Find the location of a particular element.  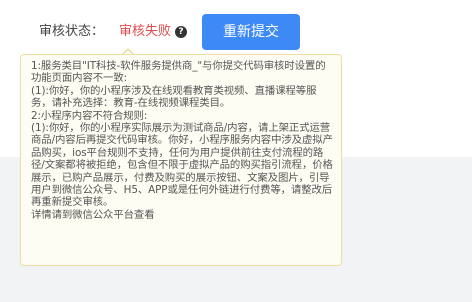

question-circle-icon: ? is located at coordinates (181, 32).